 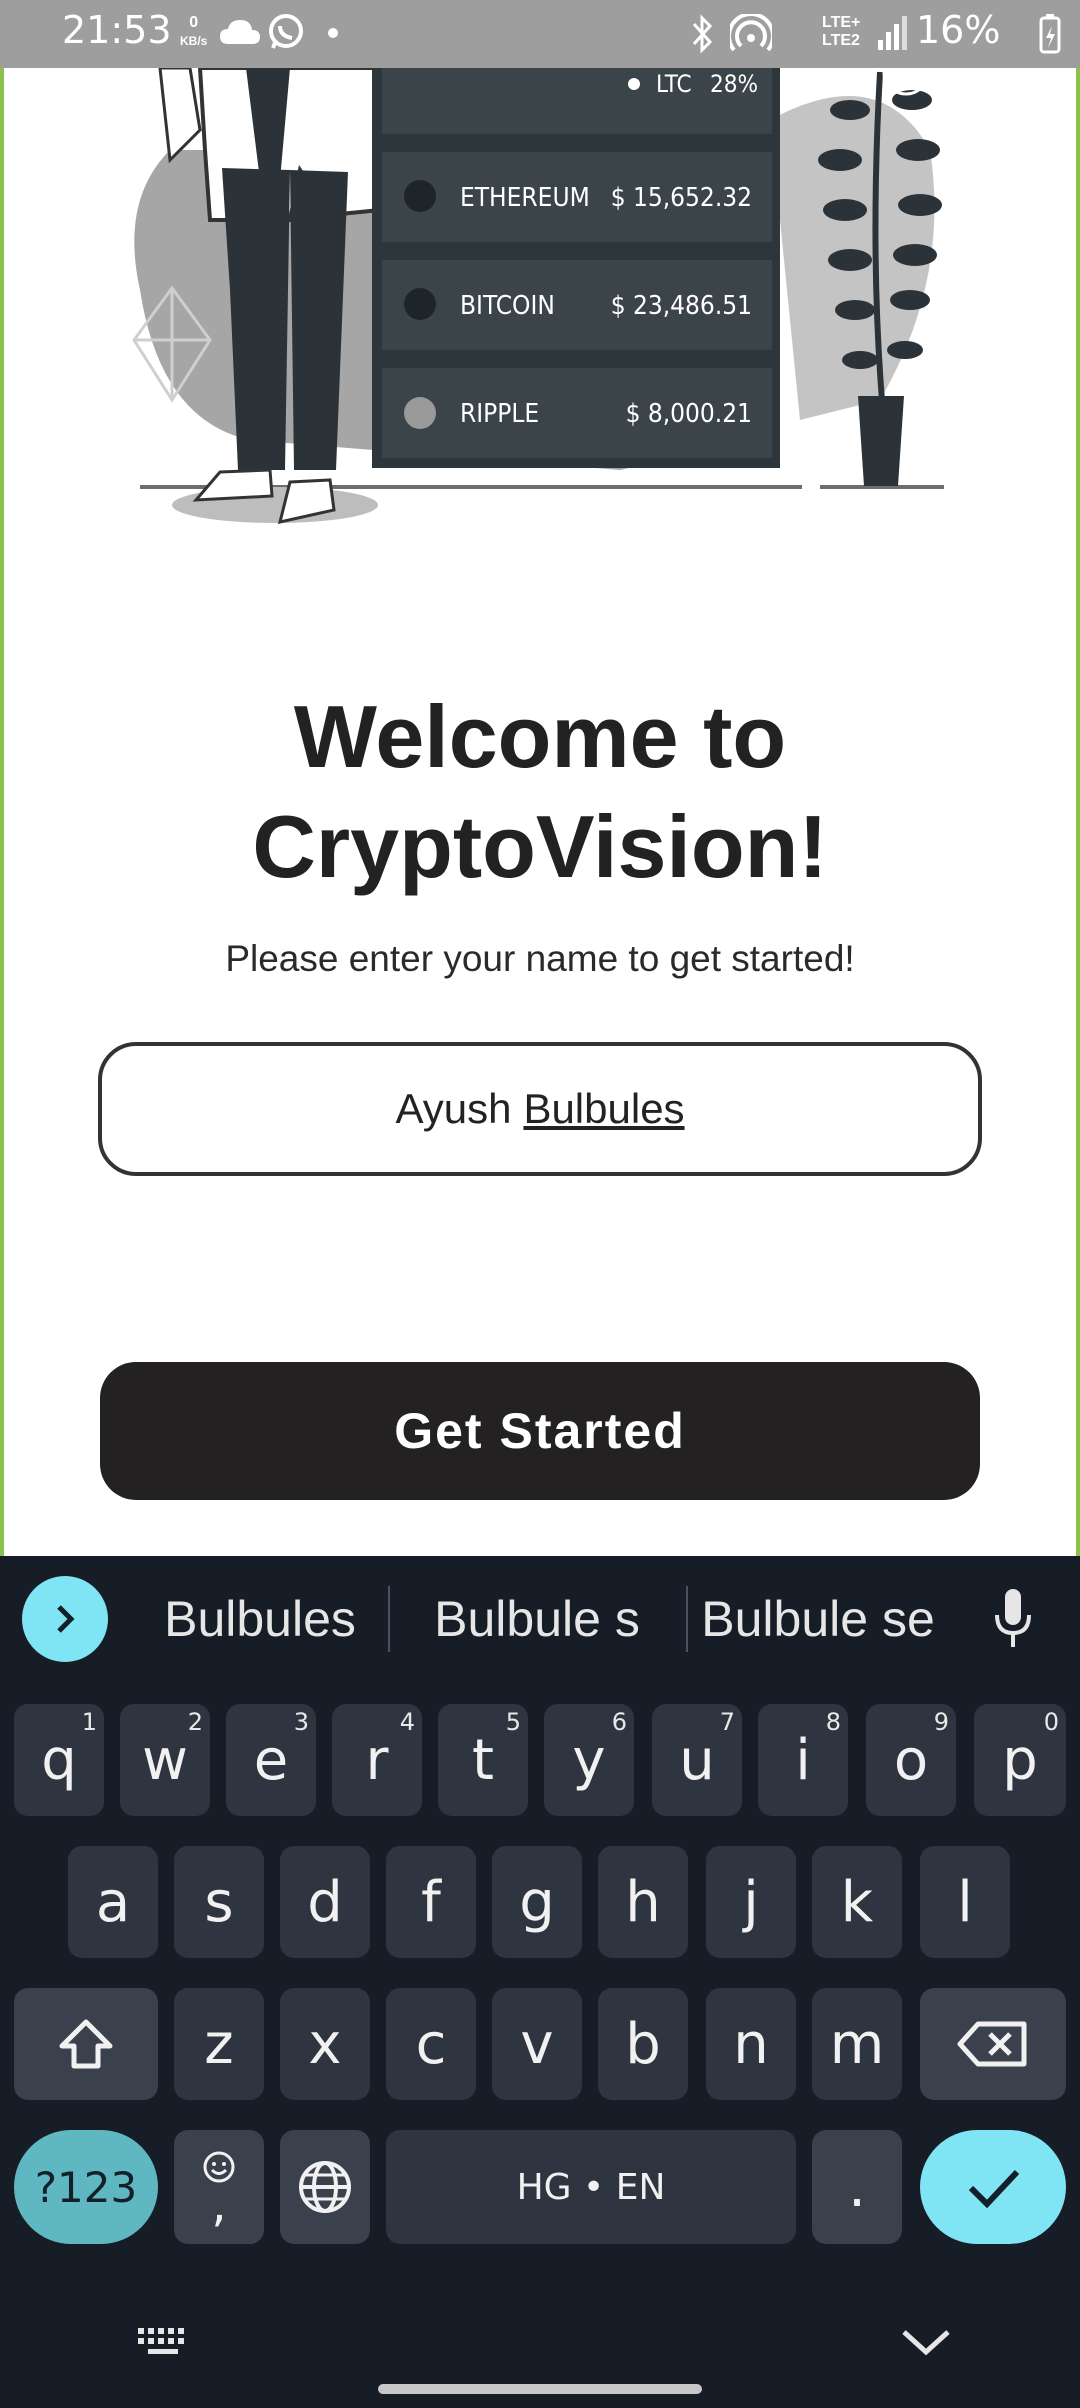 What do you see at coordinates (333, 33) in the screenshot?
I see `notification-dot-icon` at bounding box center [333, 33].